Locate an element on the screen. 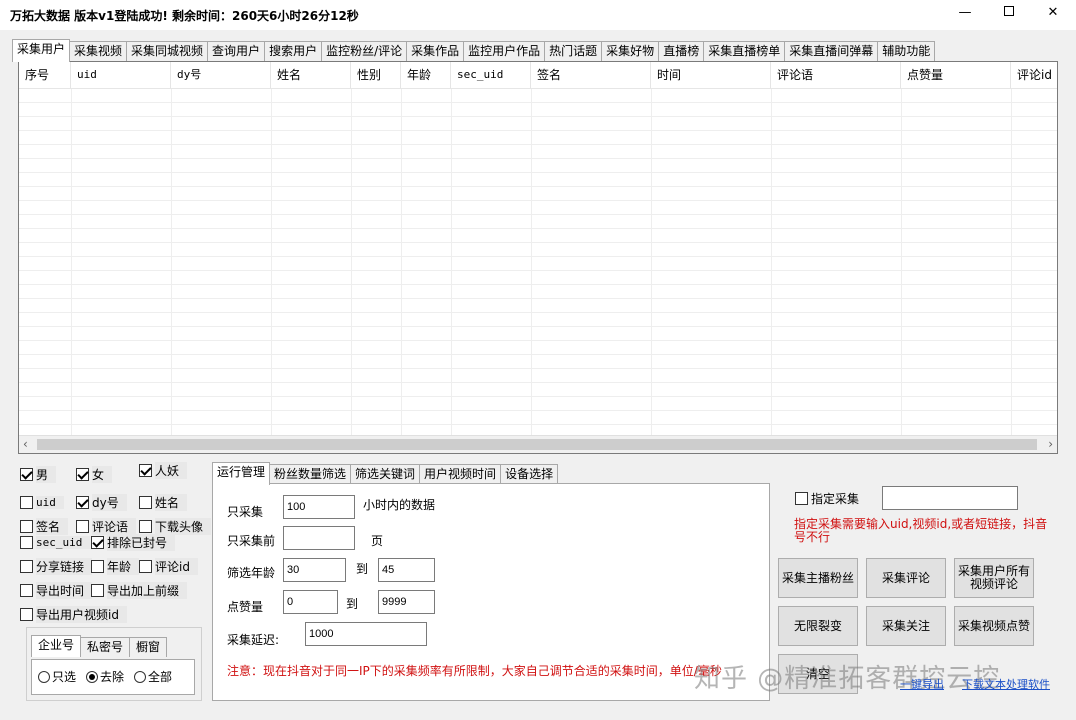 The image size is (1076, 720). tab-monitor-fans-comments: 监控粉丝/评论 is located at coordinates (364, 51).